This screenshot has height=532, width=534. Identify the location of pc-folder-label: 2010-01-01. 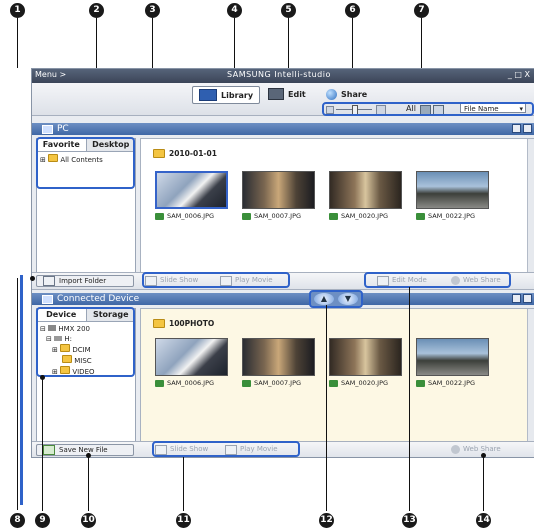
(185, 153).